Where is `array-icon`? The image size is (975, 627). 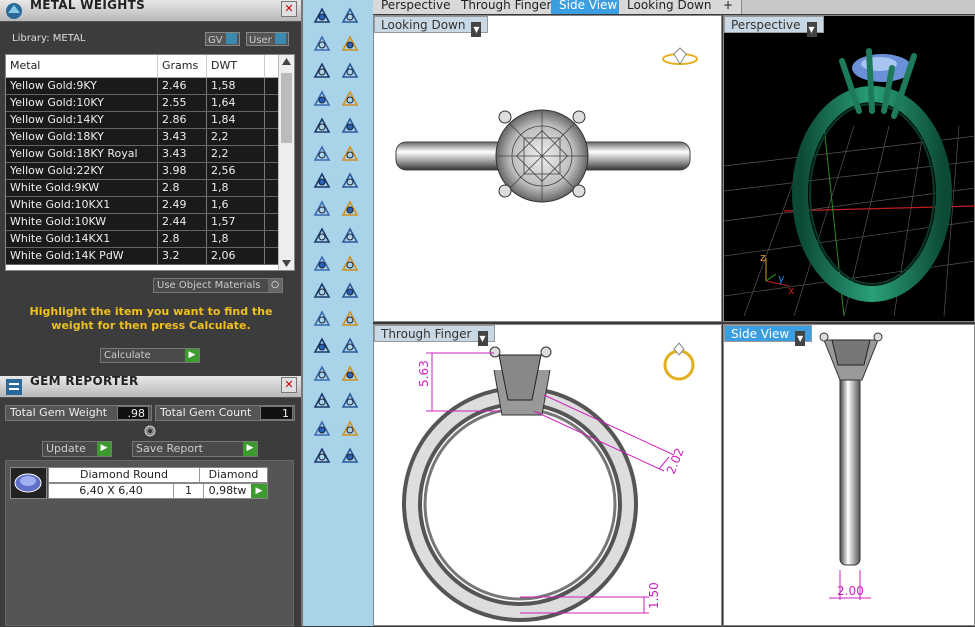
array-icon is located at coordinates (350, 291).